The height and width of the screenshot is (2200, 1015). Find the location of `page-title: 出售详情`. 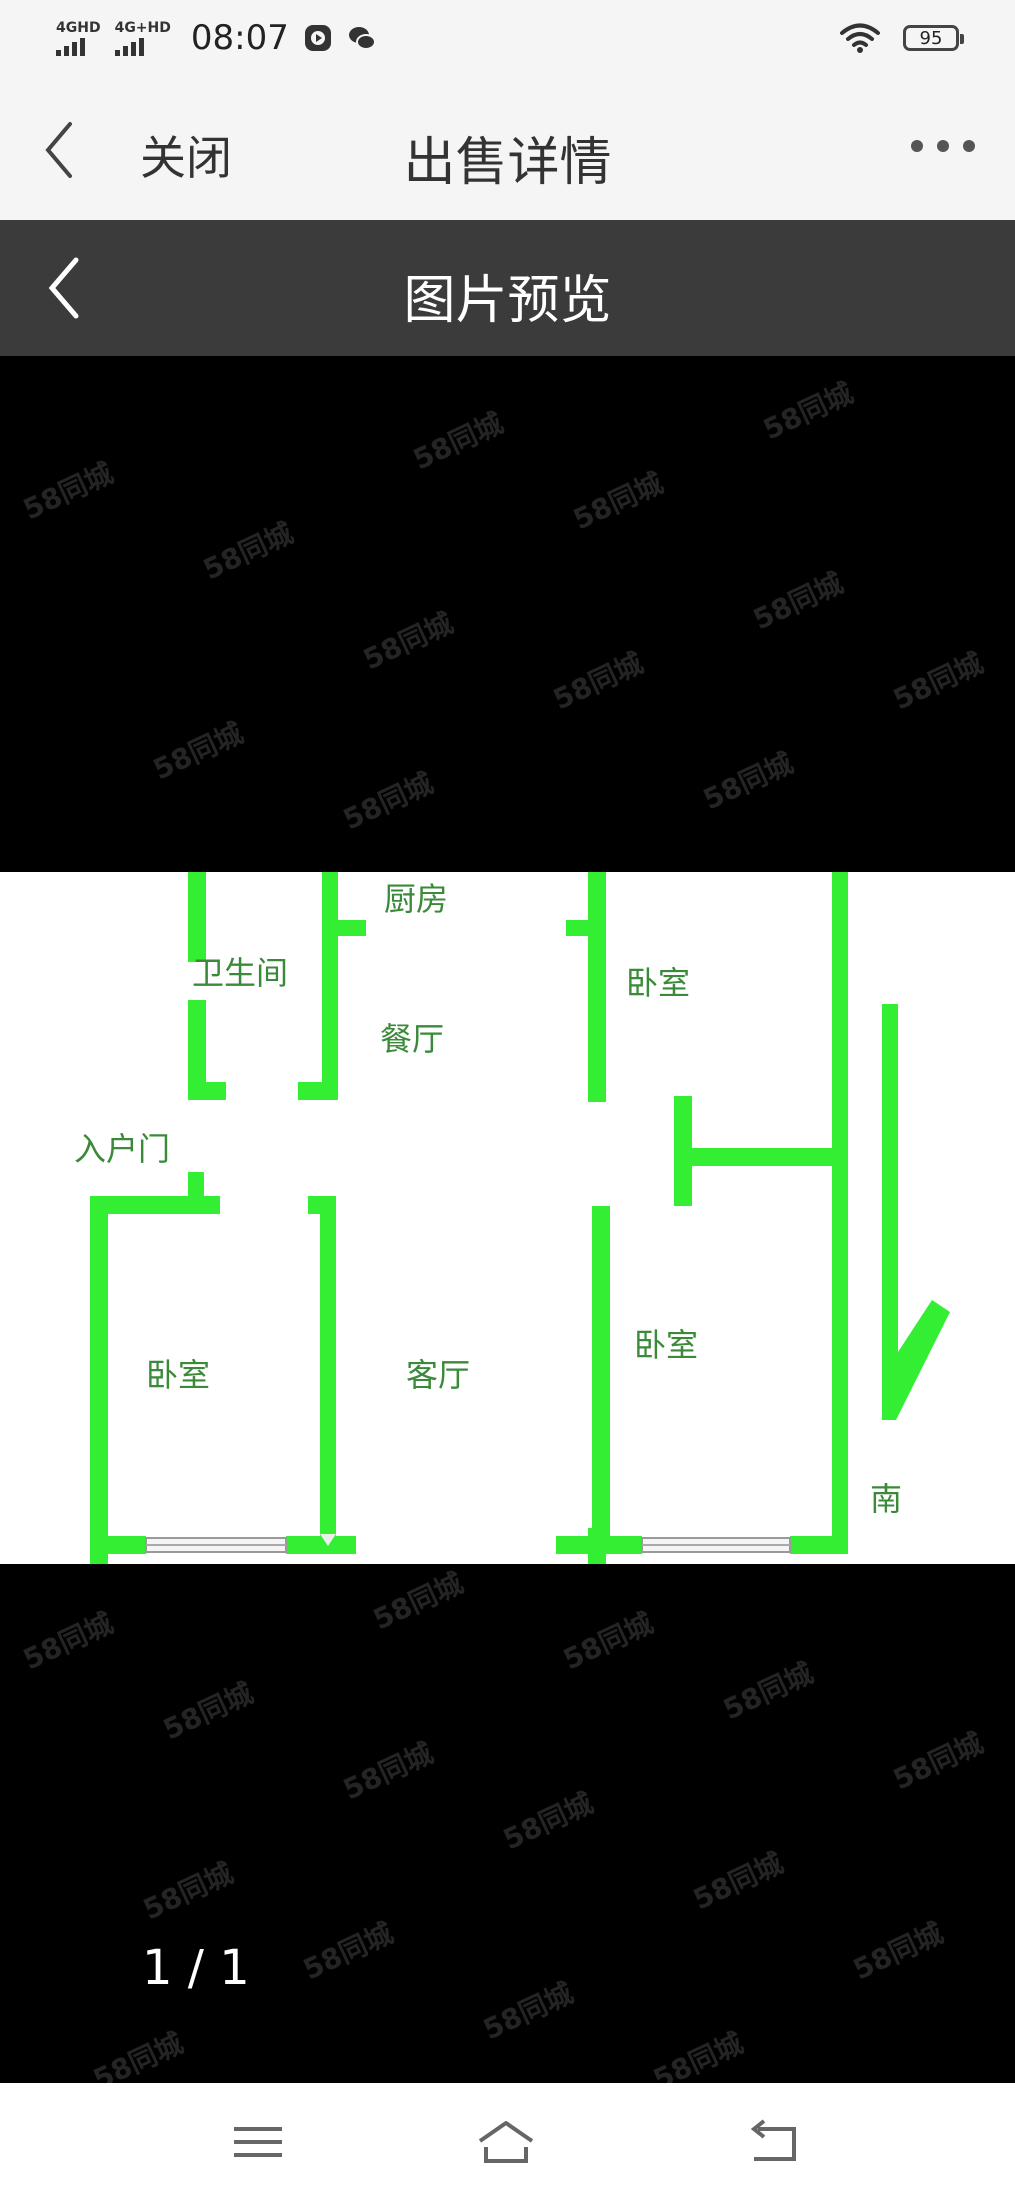

page-title: 出售详情 is located at coordinates (507, 163).